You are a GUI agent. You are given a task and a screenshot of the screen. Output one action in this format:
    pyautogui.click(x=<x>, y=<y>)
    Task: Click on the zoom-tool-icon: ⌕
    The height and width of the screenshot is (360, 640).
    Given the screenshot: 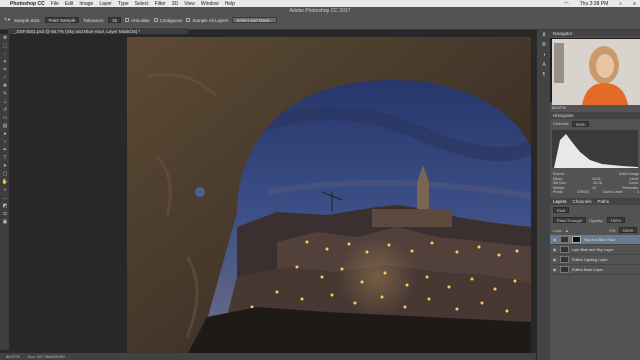 What is the action you would take?
    pyautogui.click(x=5, y=190)
    